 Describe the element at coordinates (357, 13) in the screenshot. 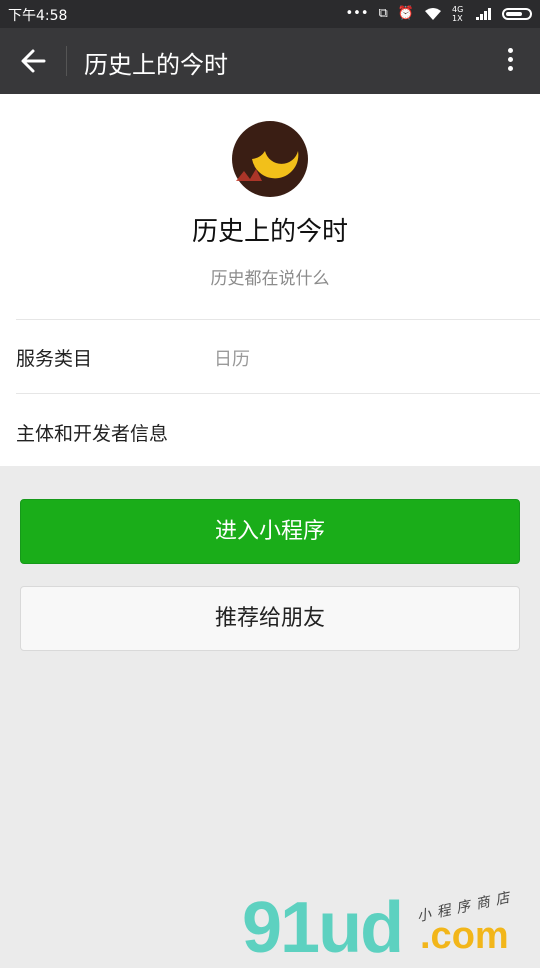

I see `more-dots-icon: •••` at that location.